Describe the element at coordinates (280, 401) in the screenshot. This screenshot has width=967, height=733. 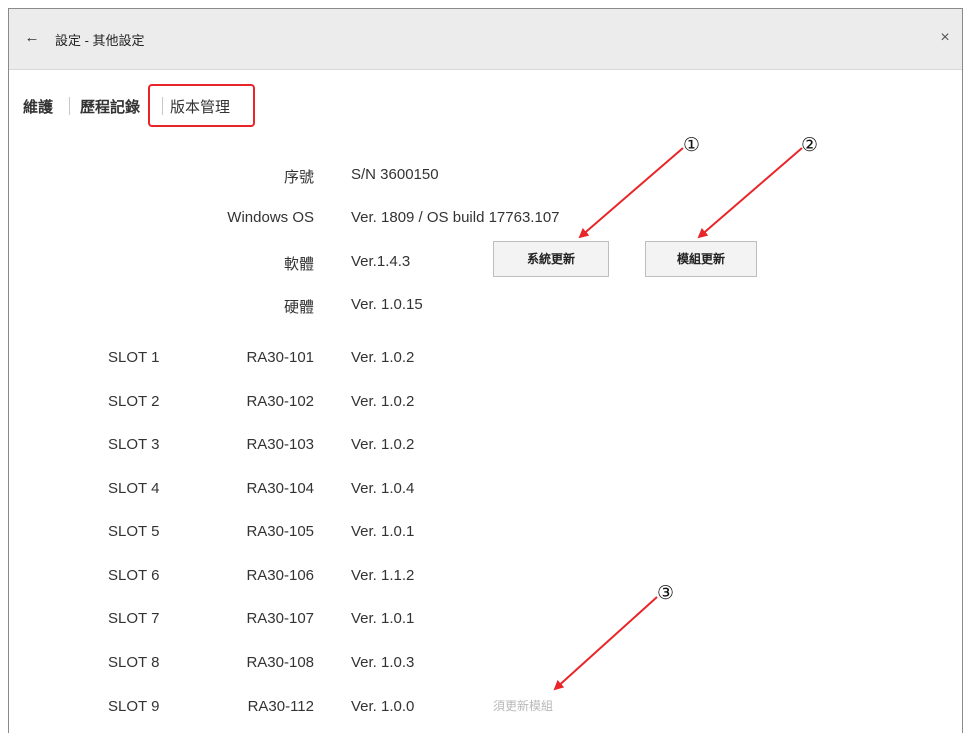
I see `slot-model: RA30-102` at that location.